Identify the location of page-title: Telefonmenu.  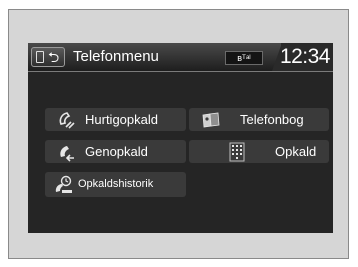
(116, 56).